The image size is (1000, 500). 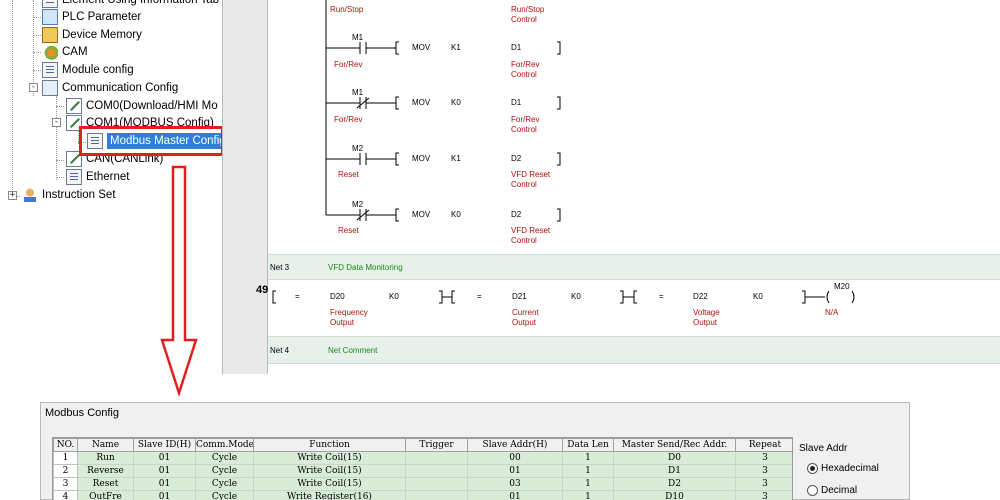 What do you see at coordinates (65, 471) in the screenshot?
I see `table-cell: 2` at bounding box center [65, 471].